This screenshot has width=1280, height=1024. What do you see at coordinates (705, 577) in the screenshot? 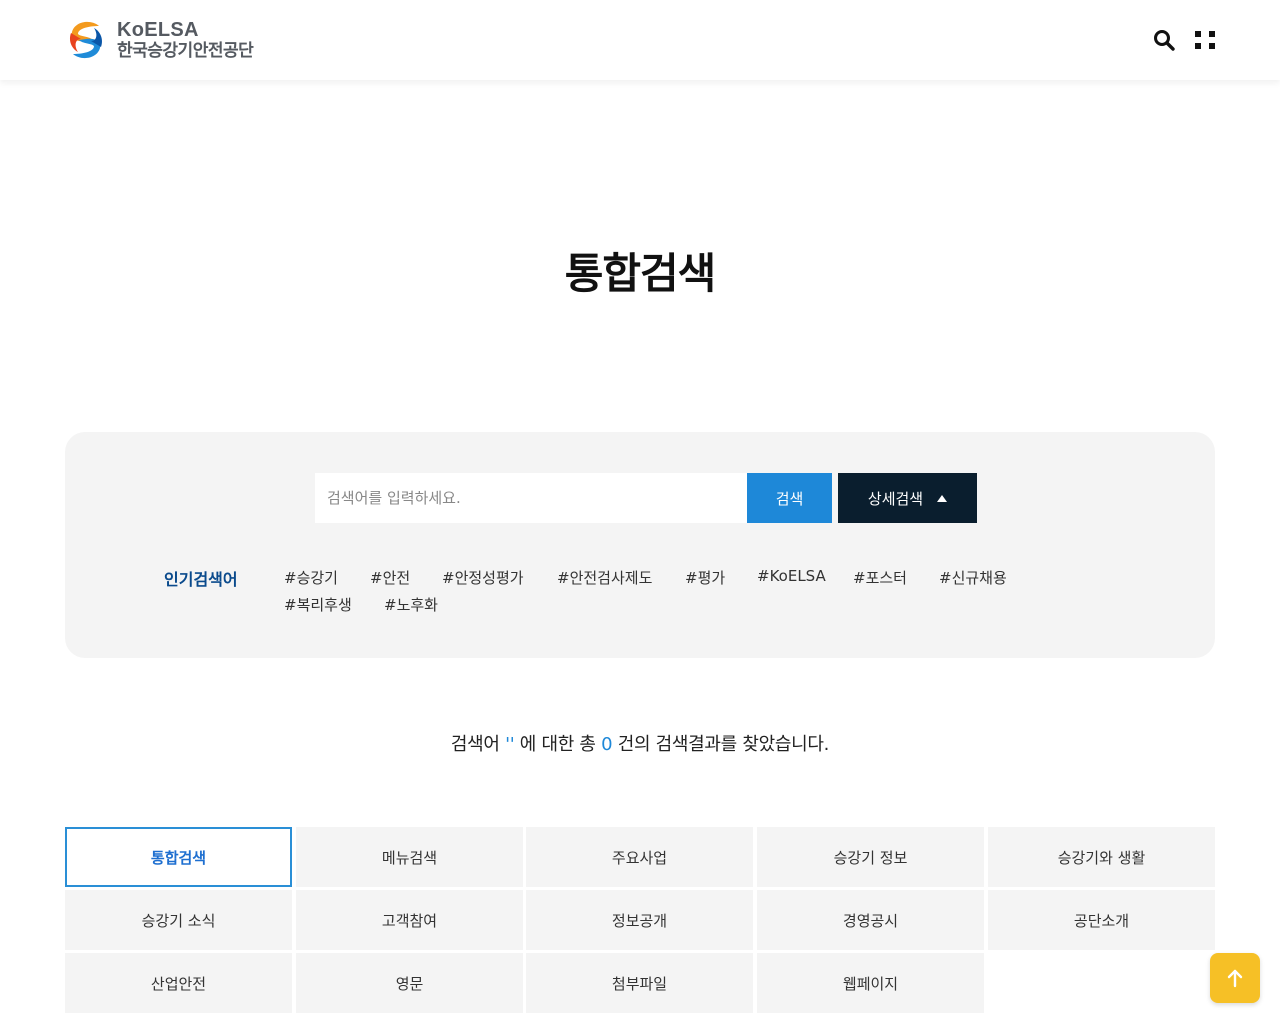
I see `popular-tag: #평가` at bounding box center [705, 577].